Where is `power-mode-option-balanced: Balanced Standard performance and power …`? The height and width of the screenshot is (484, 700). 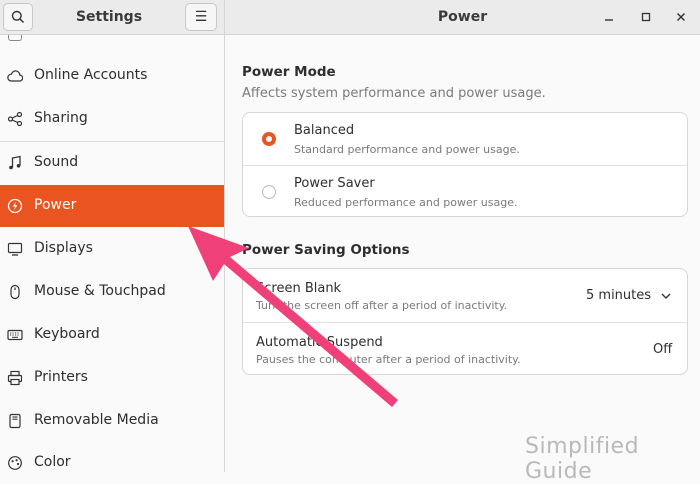 power-mode-option-balanced: Balanced Standard performance and power … is located at coordinates (465, 139).